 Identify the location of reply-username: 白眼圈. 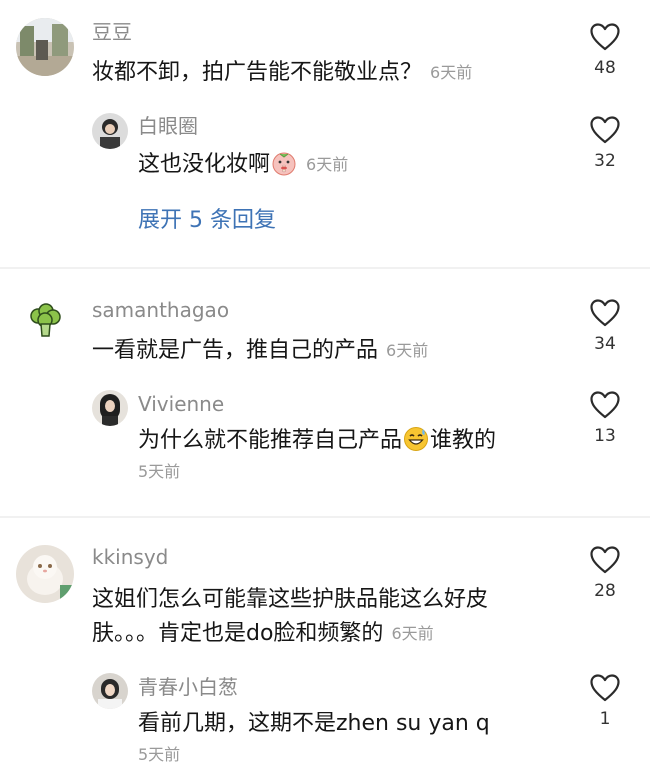
(168, 126).